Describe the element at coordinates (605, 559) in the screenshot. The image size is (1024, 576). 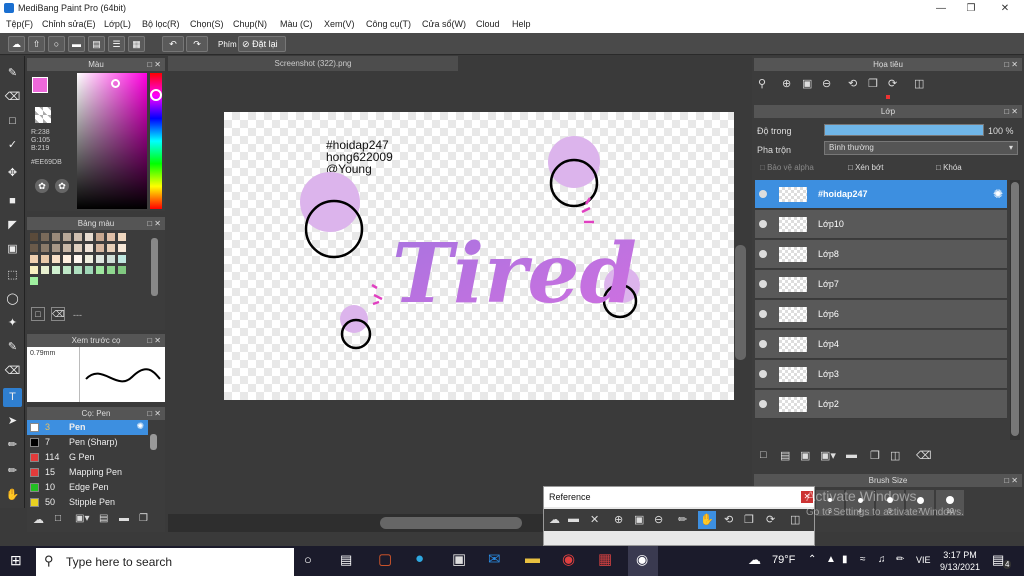
I see `winrar-icon: ▦` at that location.